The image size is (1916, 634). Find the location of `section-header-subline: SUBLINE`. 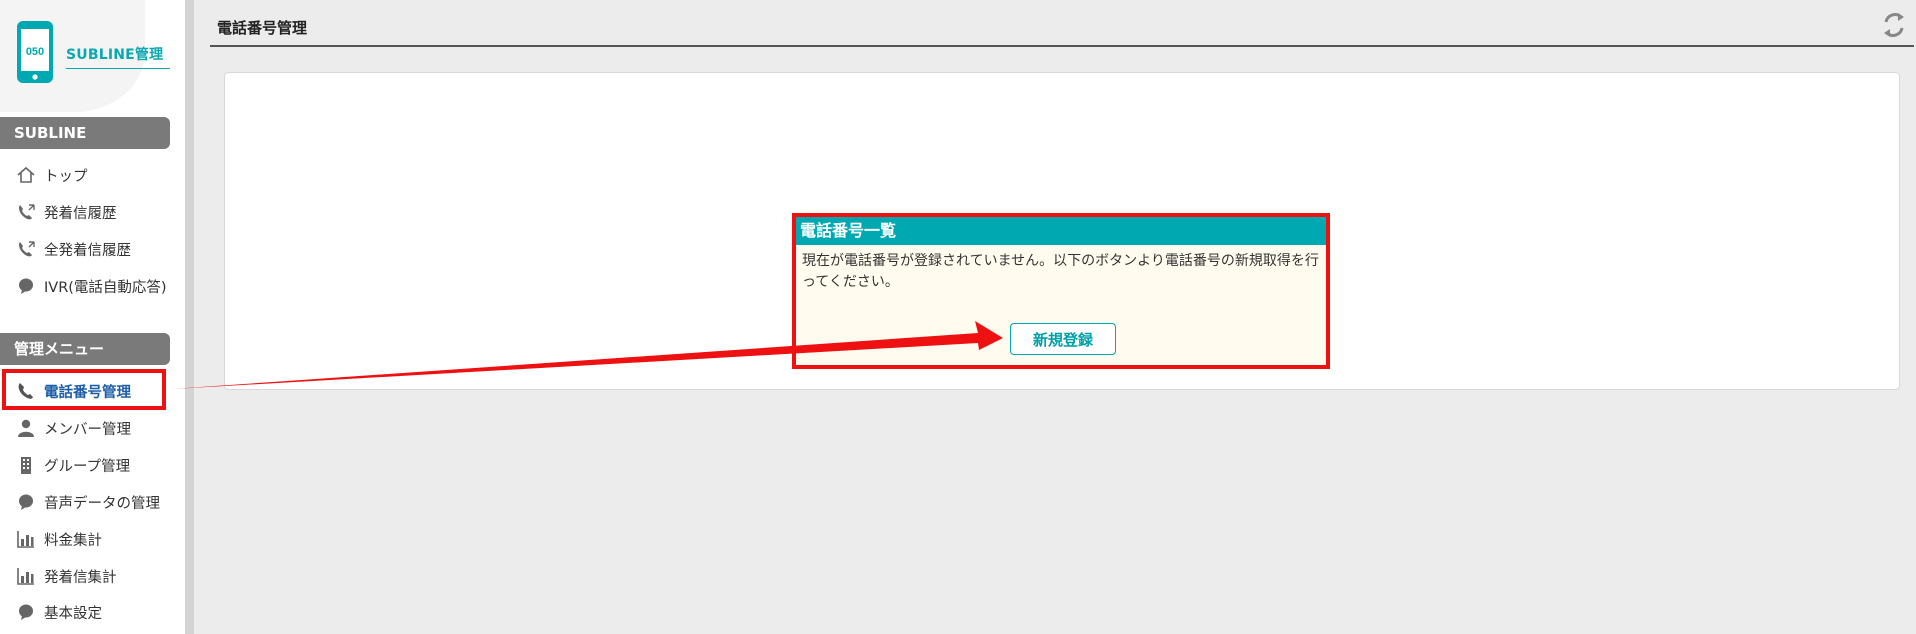

section-header-subline: SUBLINE is located at coordinates (85, 133).